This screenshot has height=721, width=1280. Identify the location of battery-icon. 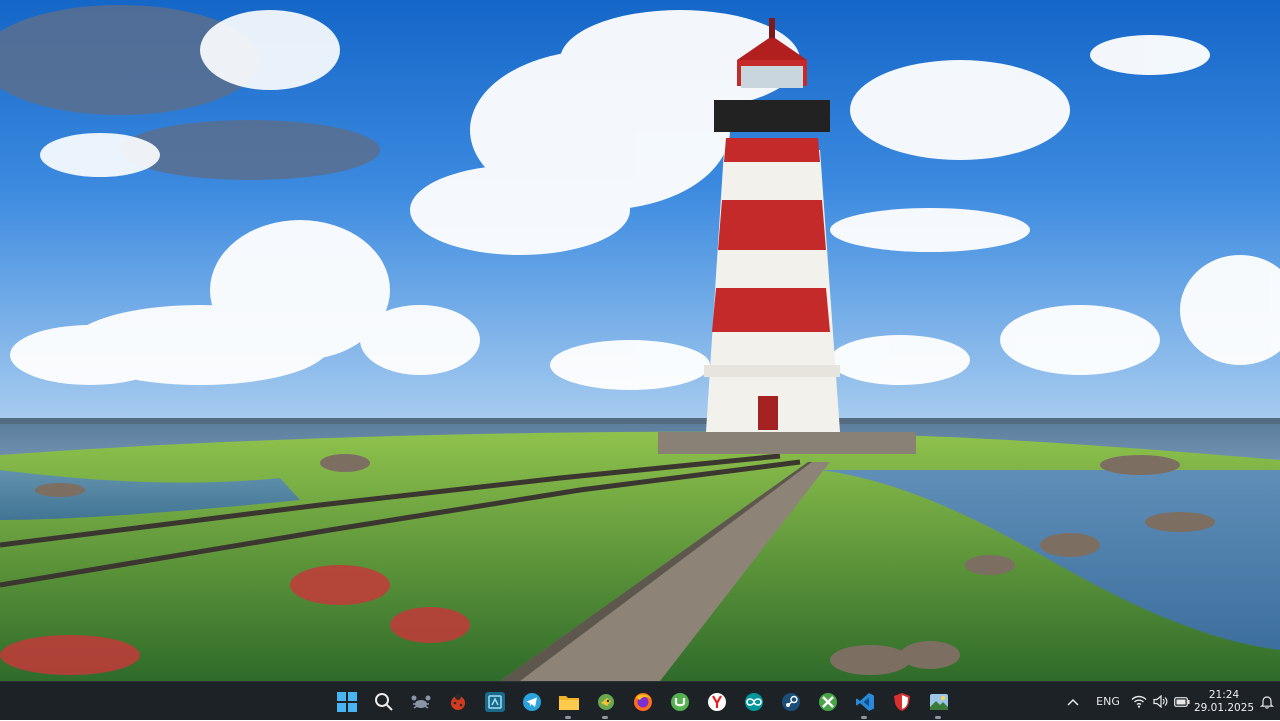
(1182, 701).